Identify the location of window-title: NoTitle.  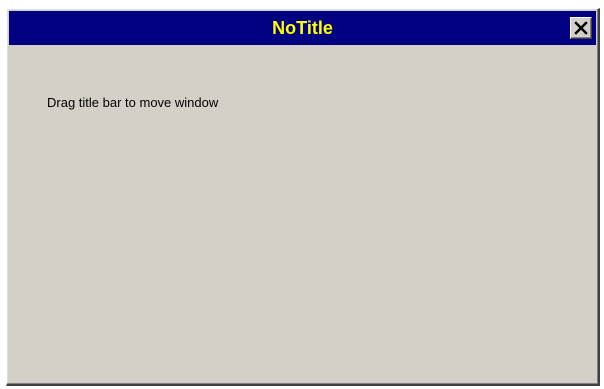
(302, 28).